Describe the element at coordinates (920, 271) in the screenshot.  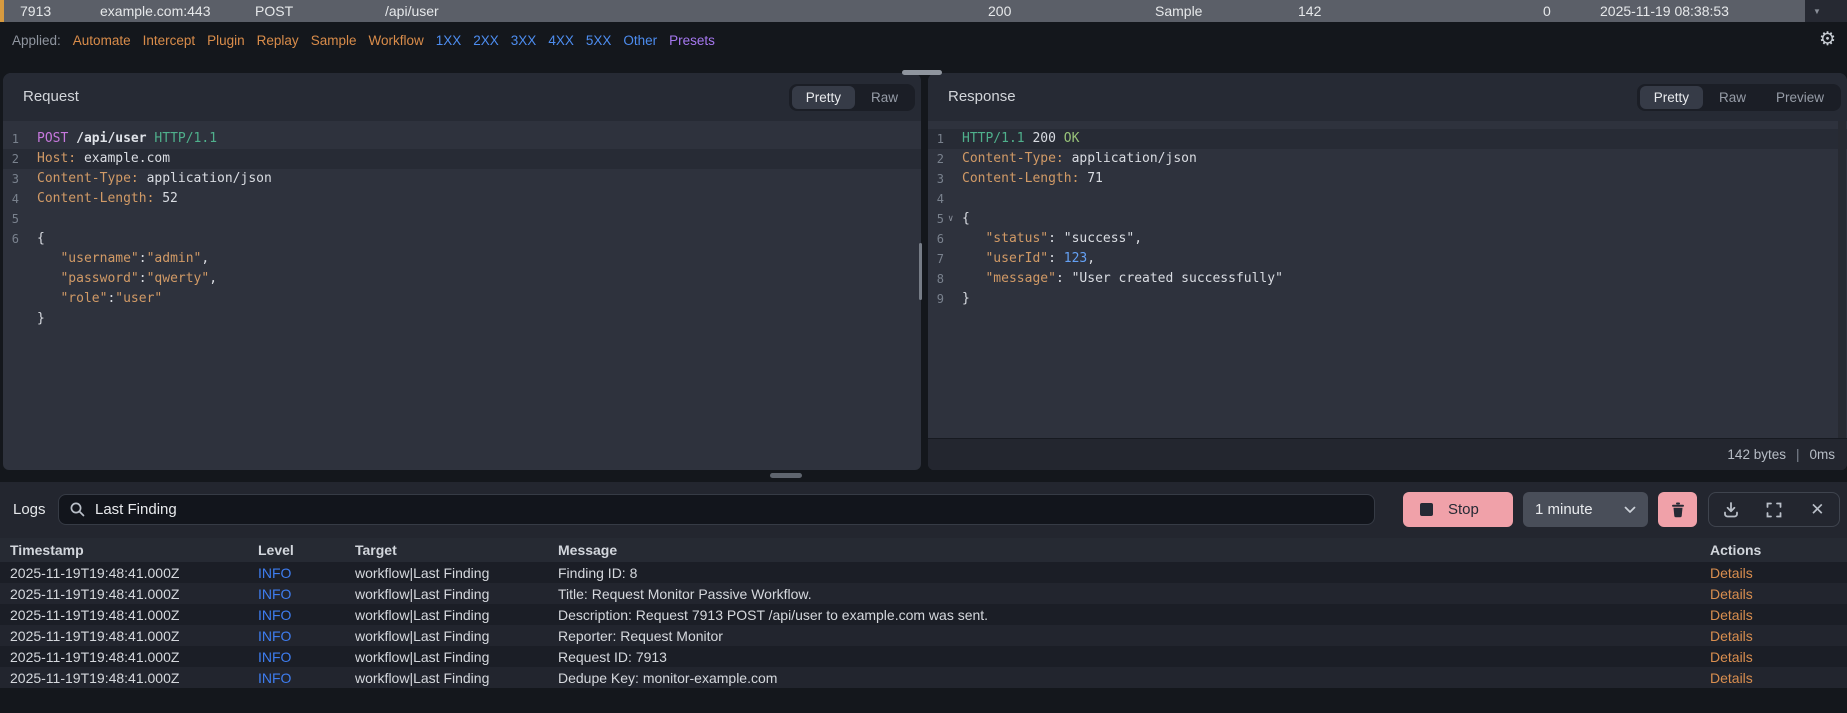
I see `vertical-split-thumb` at that location.